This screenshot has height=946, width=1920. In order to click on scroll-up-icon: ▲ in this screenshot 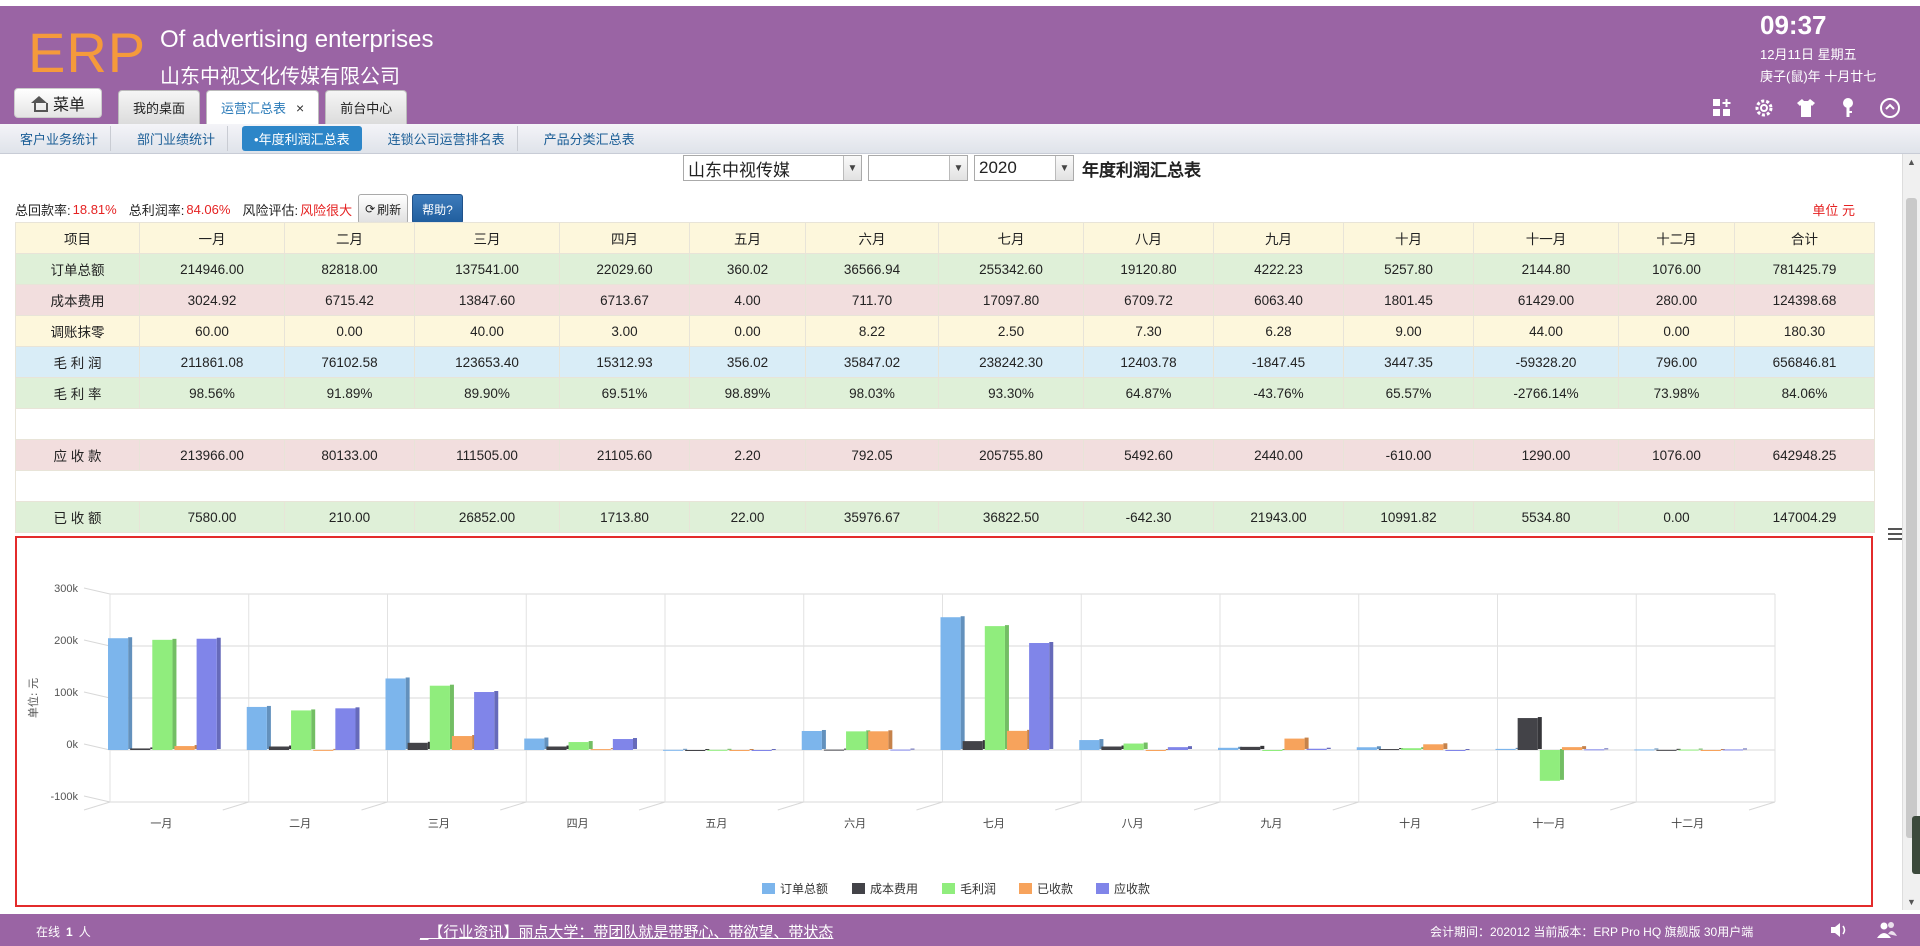, I will do `click(1911, 162)`.